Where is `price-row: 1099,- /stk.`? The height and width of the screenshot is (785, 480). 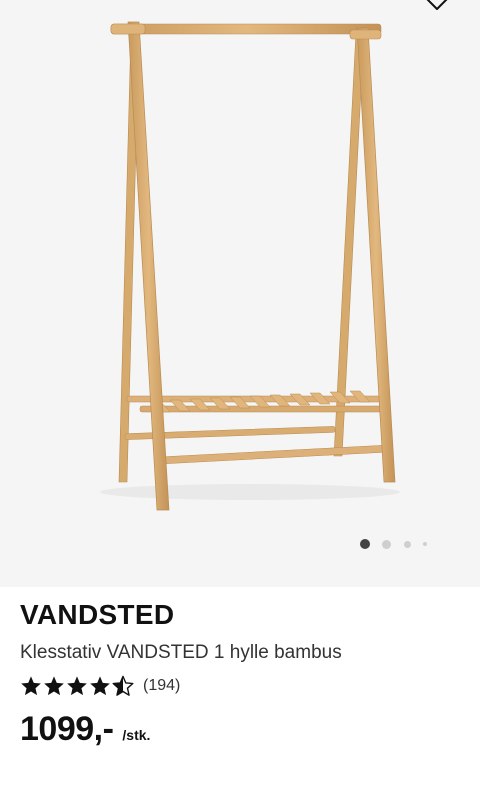
price-row: 1099,- /stk. is located at coordinates (240, 729).